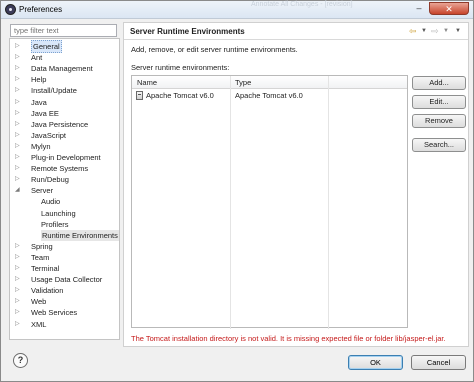  I want to click on table-row: Apache Tomcat v6.0 Apache Tomcat v6.0, so click(269, 96).